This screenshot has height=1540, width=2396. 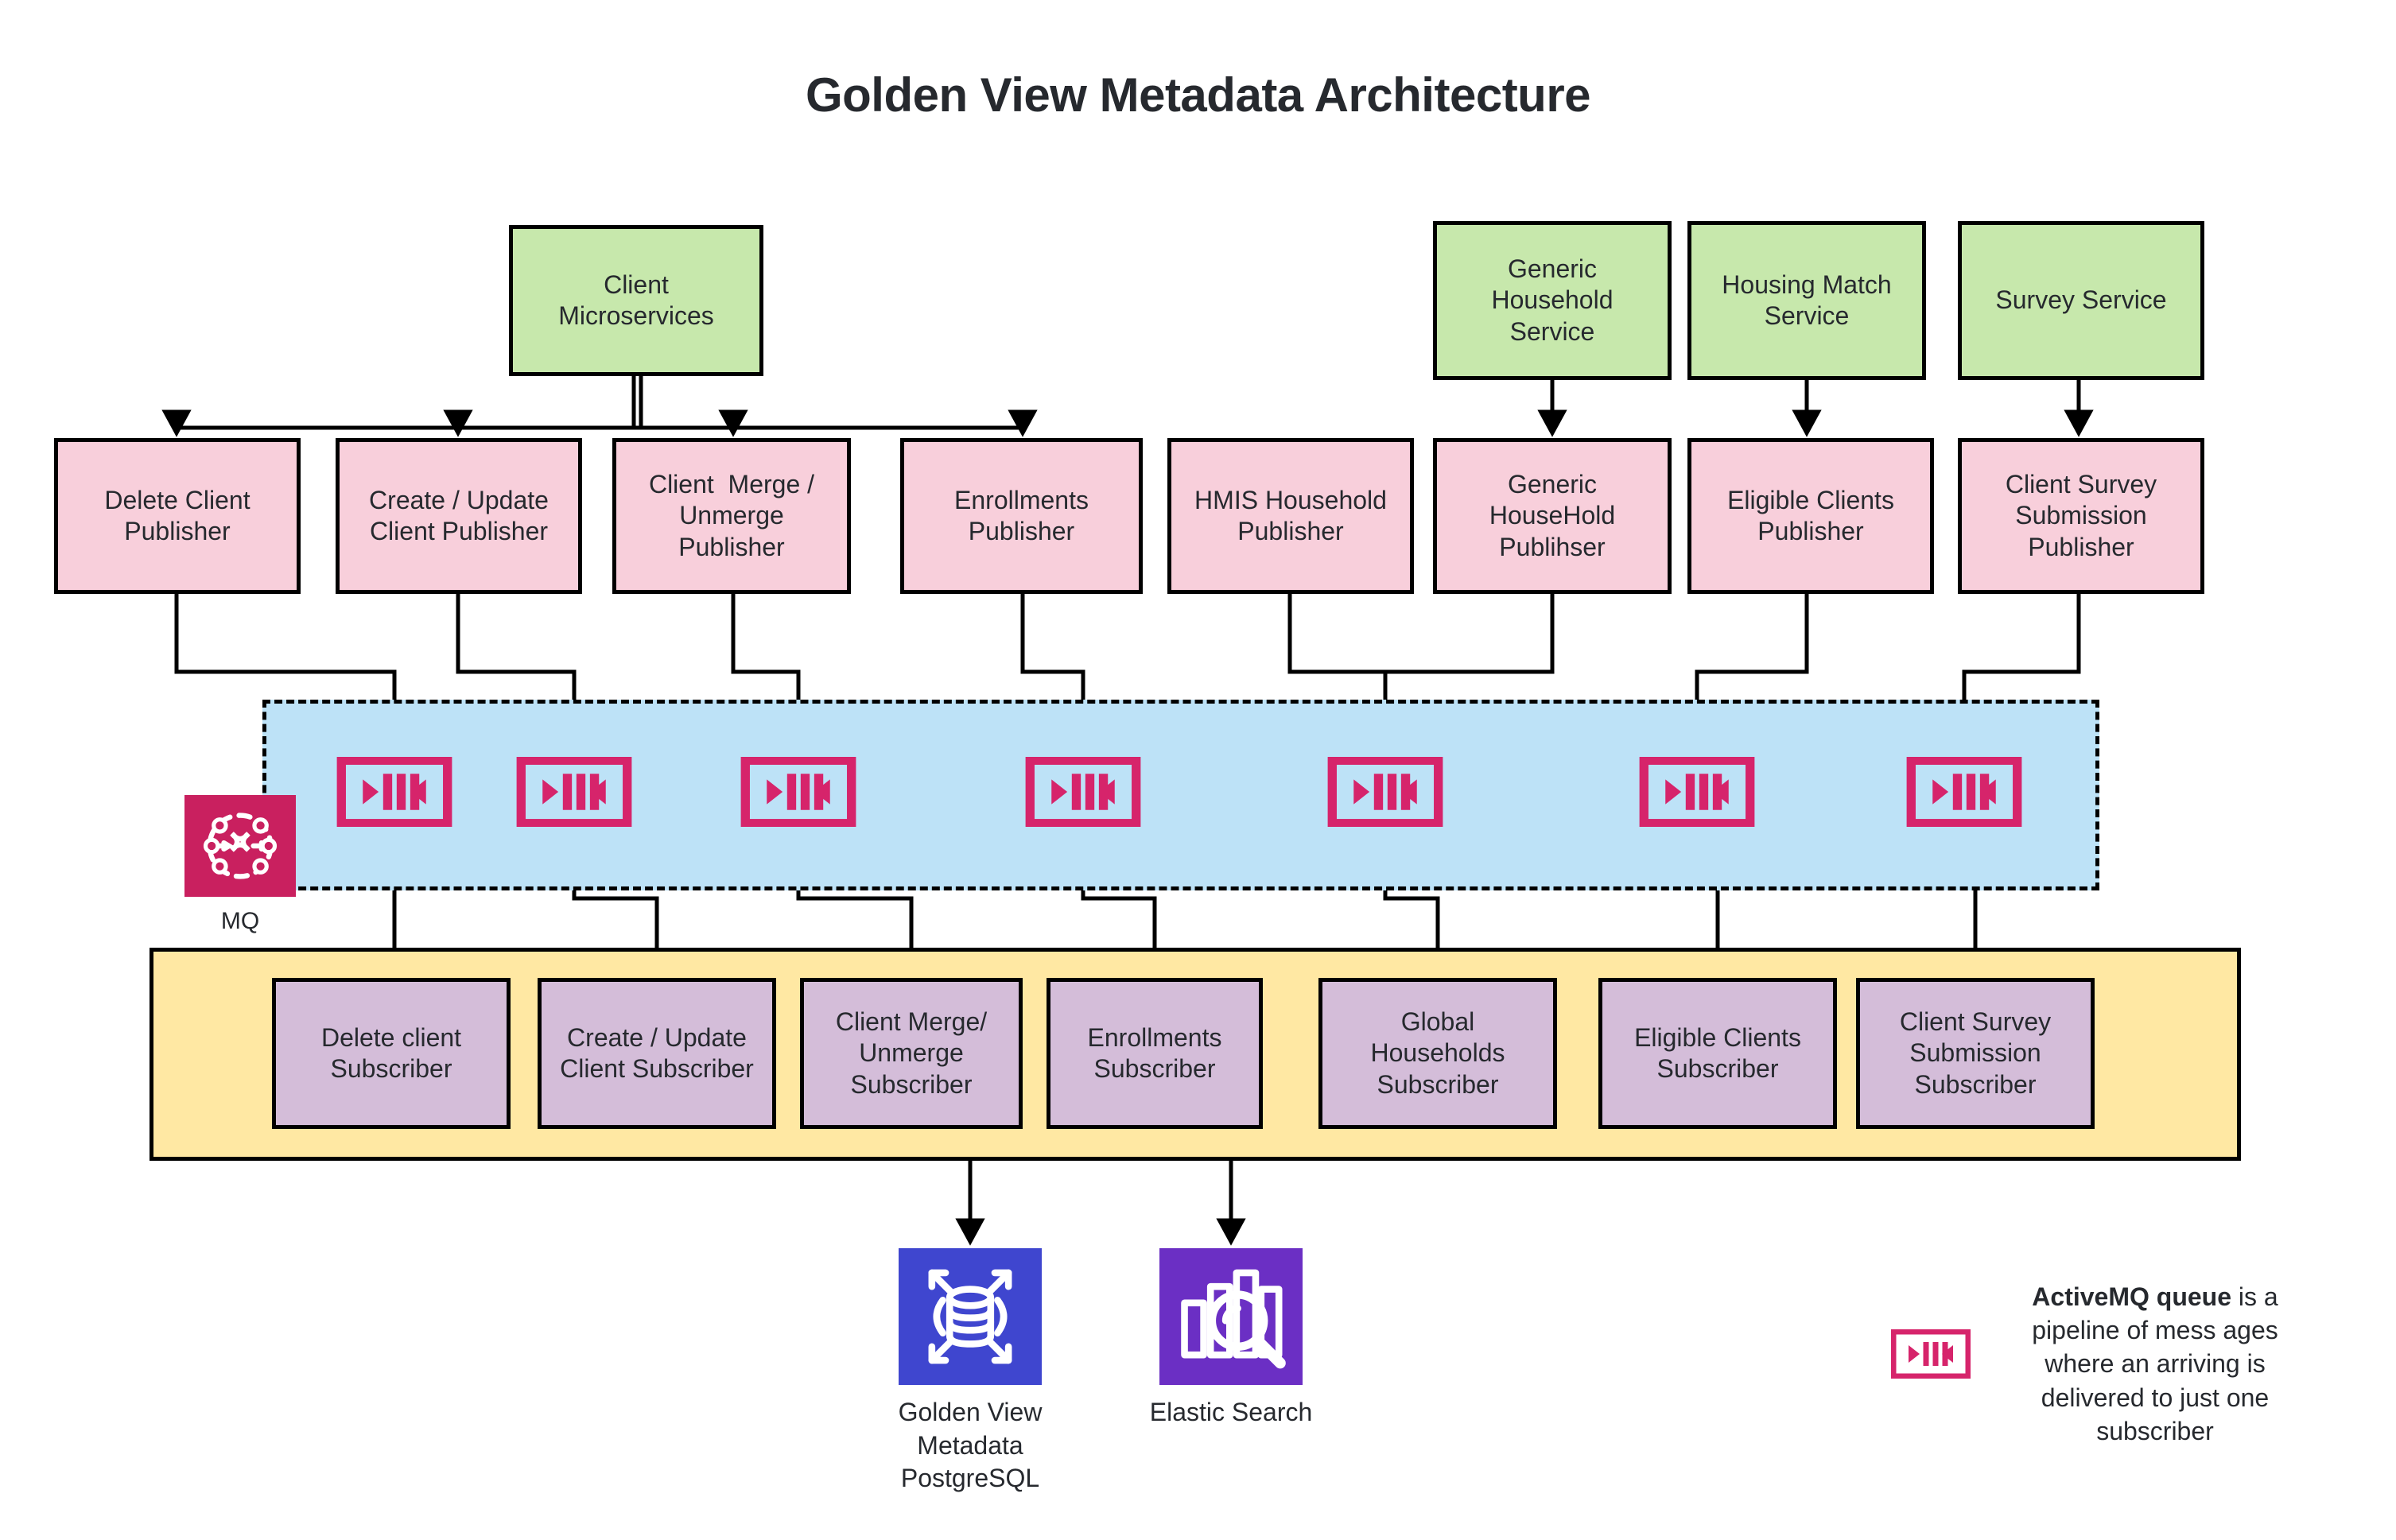 What do you see at coordinates (240, 921) in the screenshot?
I see `mq-label: MQ` at bounding box center [240, 921].